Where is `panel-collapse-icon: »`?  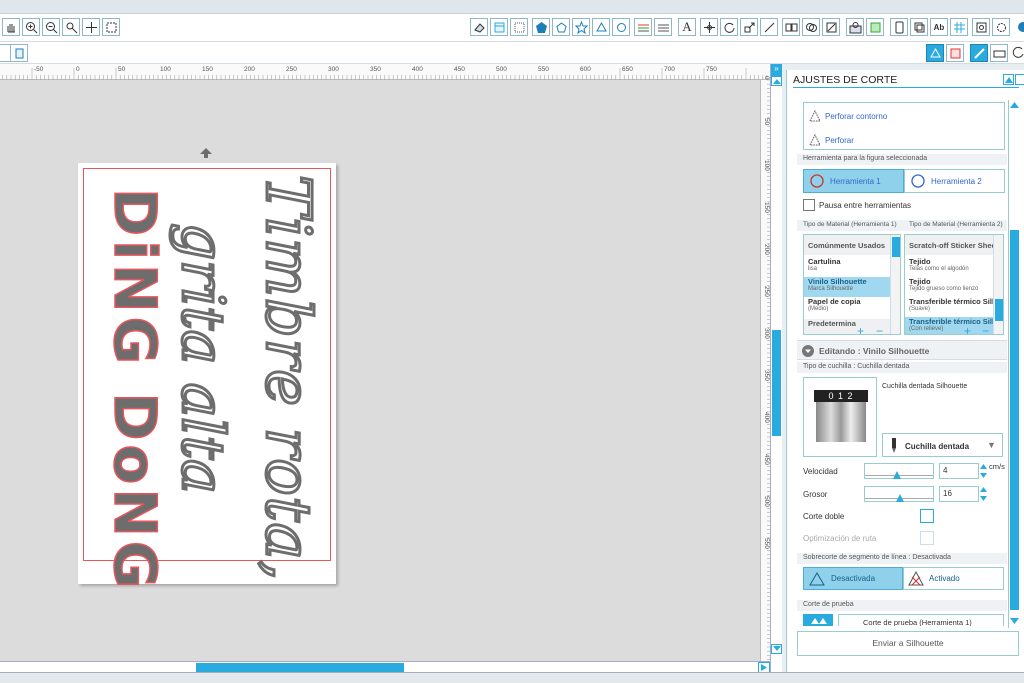 panel-collapse-icon: » is located at coordinates (776, 70).